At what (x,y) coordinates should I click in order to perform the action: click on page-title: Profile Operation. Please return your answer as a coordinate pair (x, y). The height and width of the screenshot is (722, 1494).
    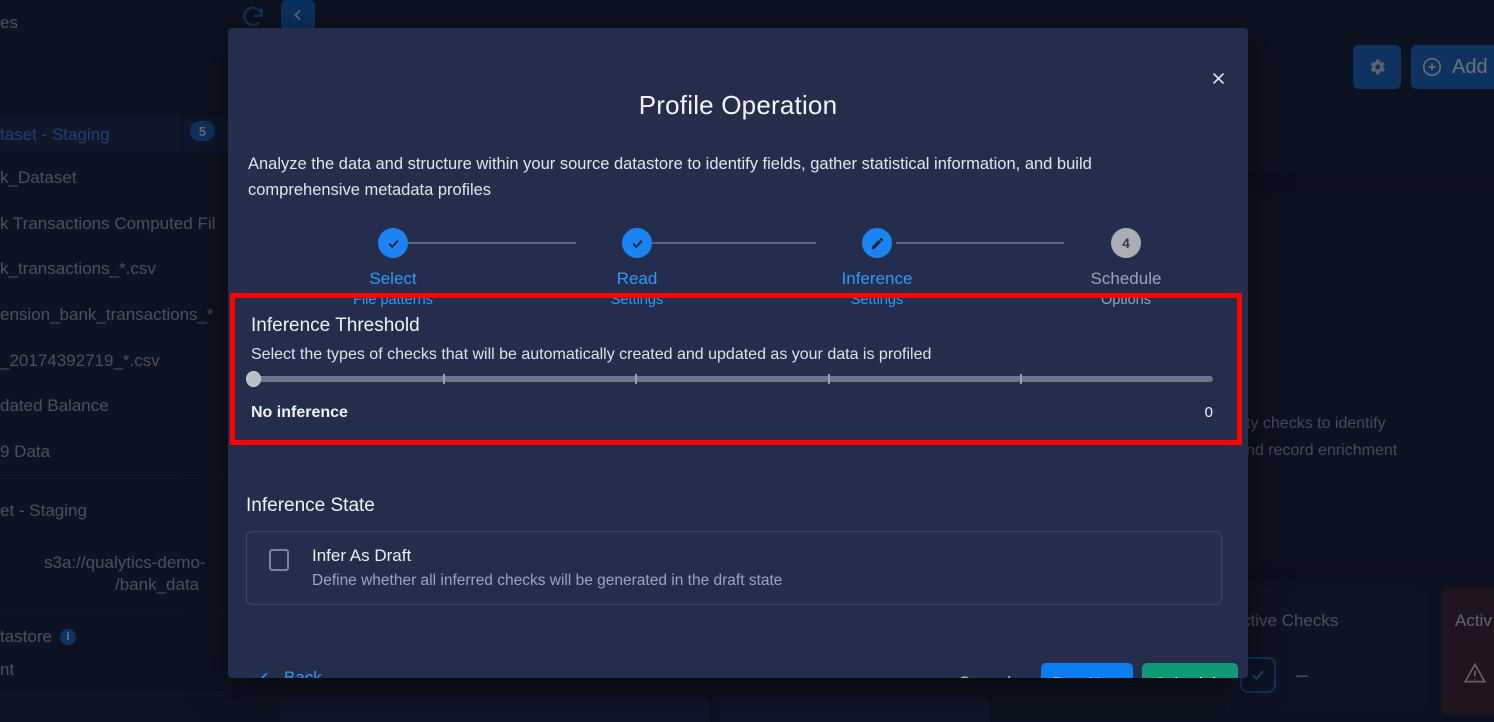
    Looking at the image, I should click on (738, 105).